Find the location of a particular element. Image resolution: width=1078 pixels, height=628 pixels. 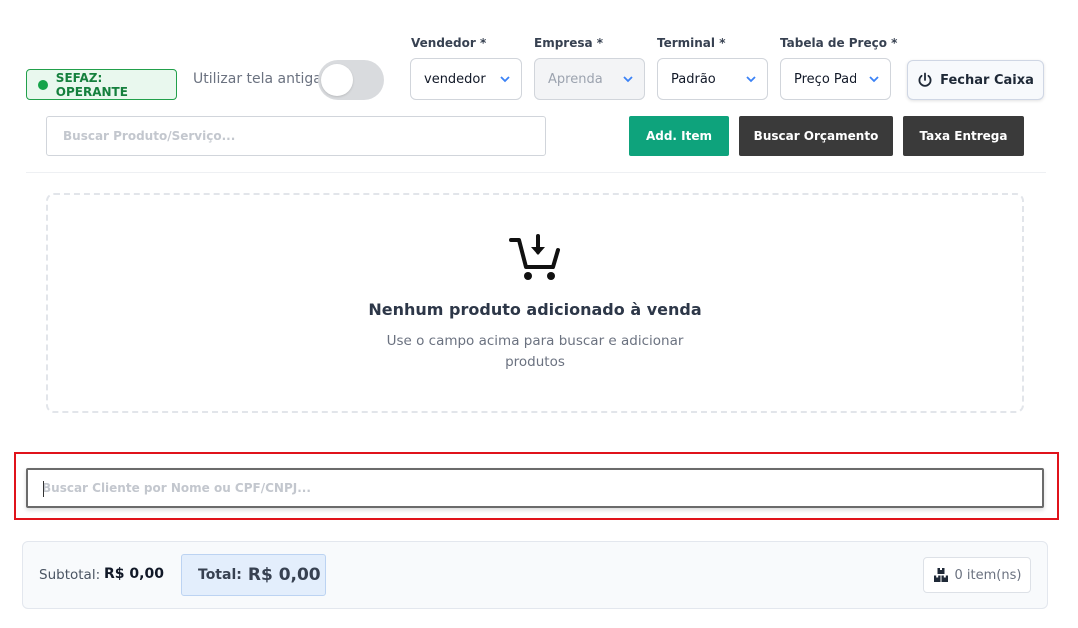

terminal-select: Padrão is located at coordinates (712, 79).